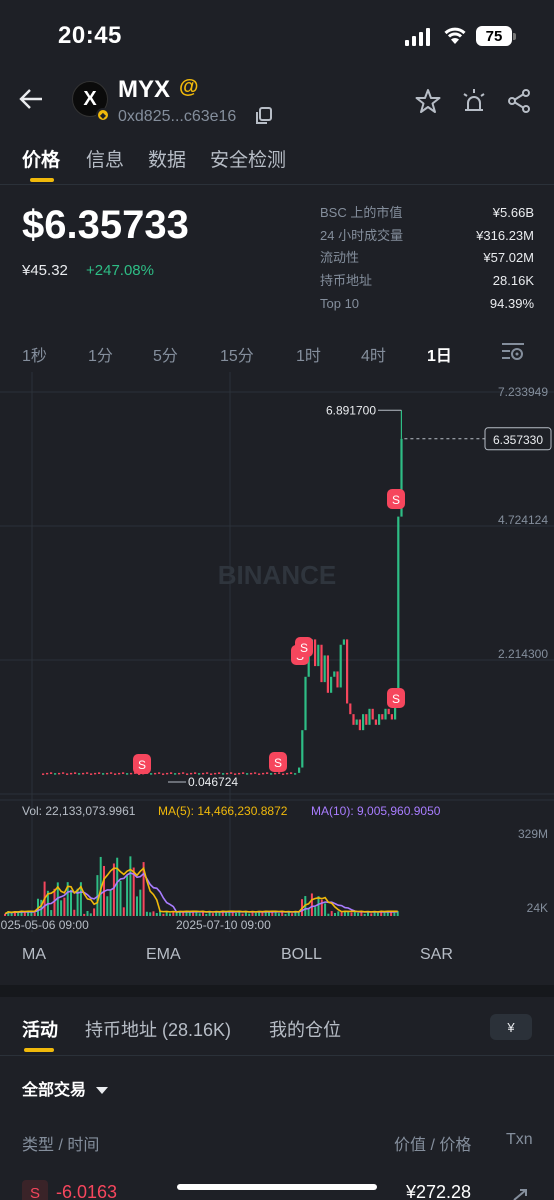 The width and height of the screenshot is (554, 1200). Describe the element at coordinates (158, 1029) in the screenshot. I see `tab-holders: 持币地址 (28.16K)` at that location.